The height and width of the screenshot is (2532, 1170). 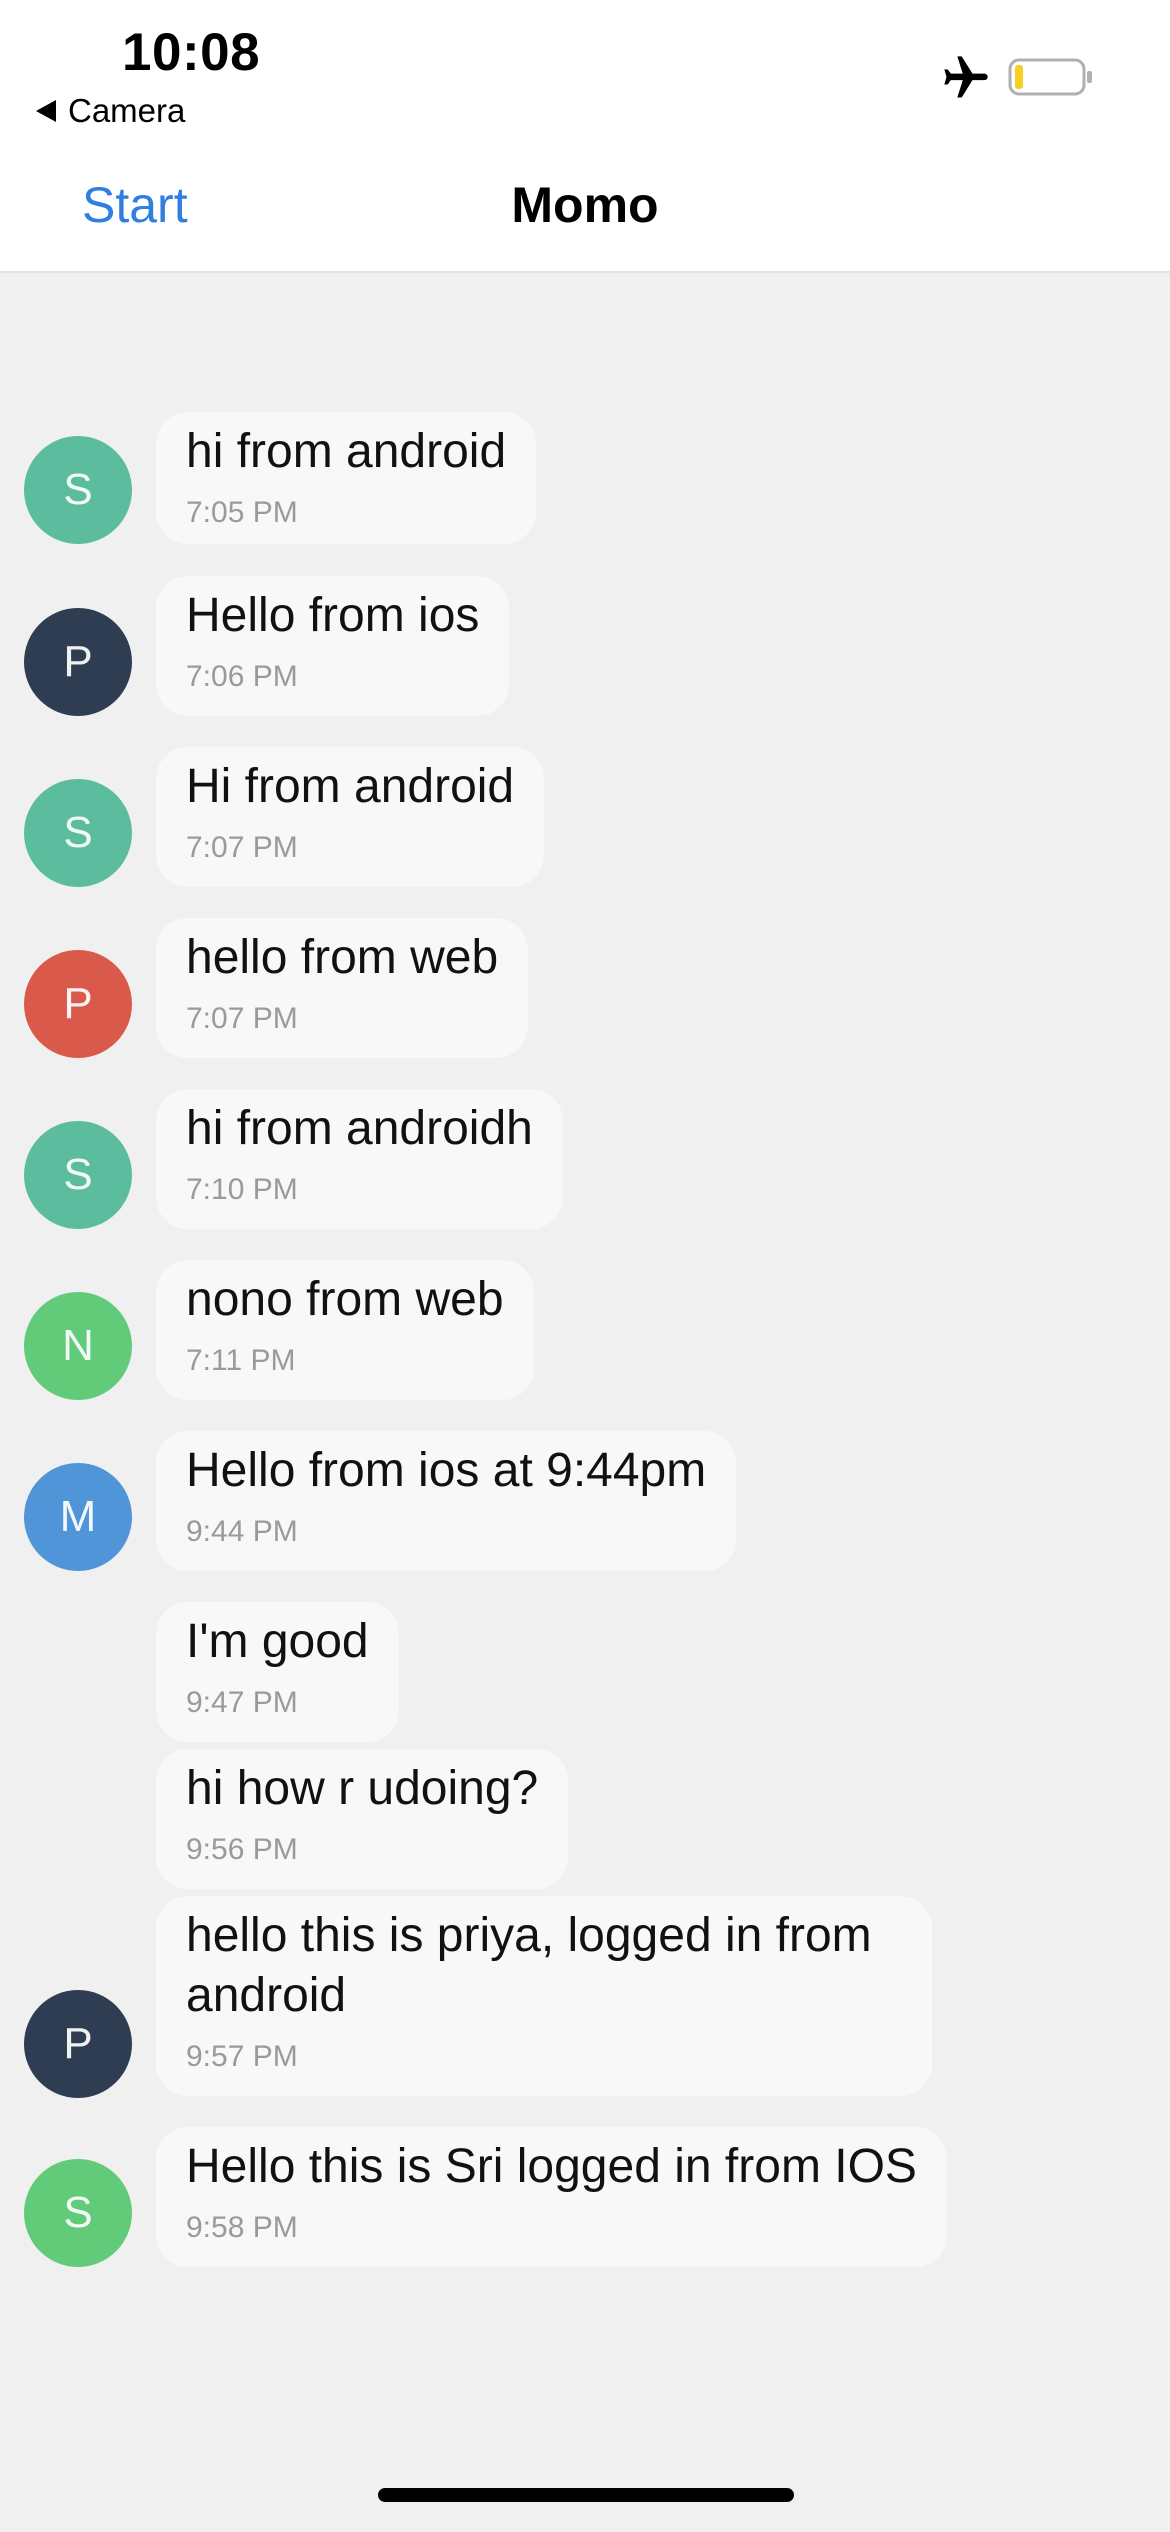 I want to click on avatar: N, so click(x=78, y=1346).